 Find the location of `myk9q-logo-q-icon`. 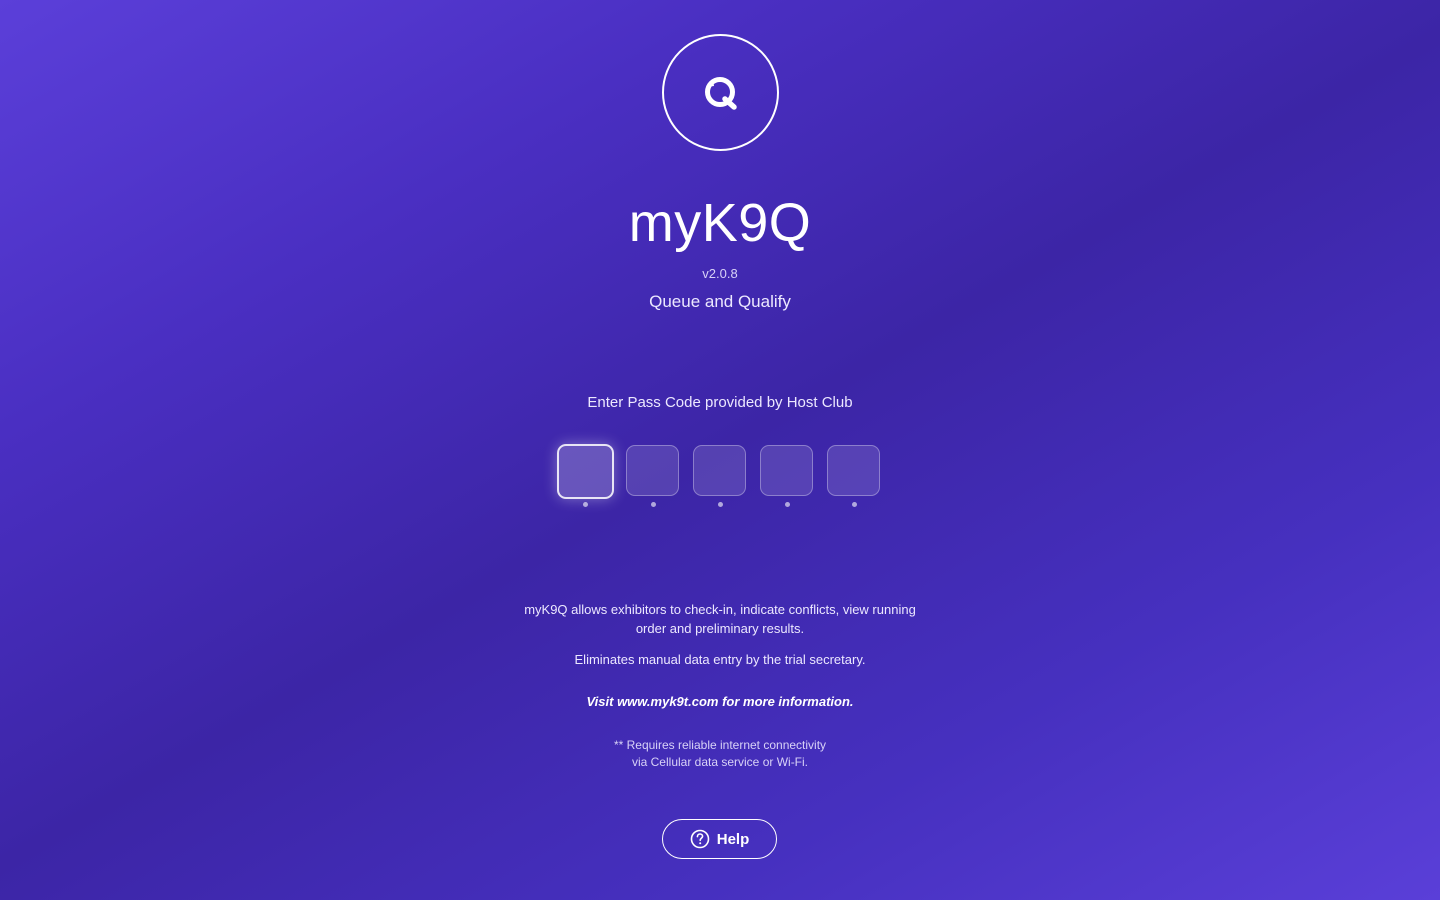

myk9q-logo-q-icon is located at coordinates (720, 93).